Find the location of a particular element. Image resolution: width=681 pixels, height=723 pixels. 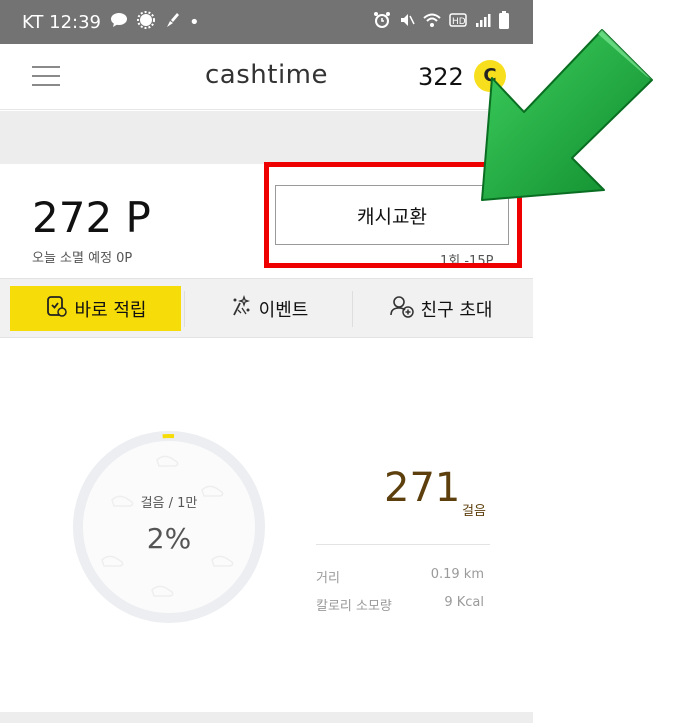

tab-label: 친구 초대 is located at coordinates (456, 310).